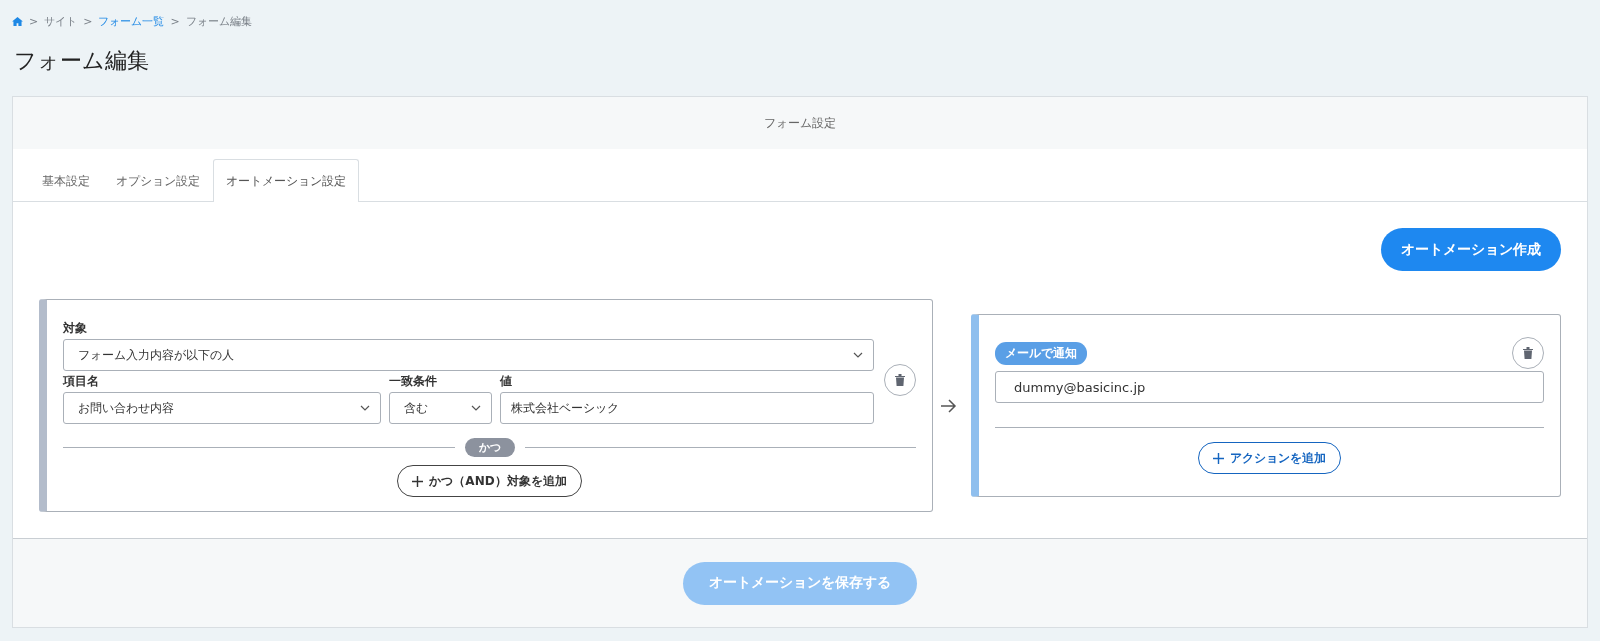  I want to click on page-title: フォーム編集, so click(82, 61).